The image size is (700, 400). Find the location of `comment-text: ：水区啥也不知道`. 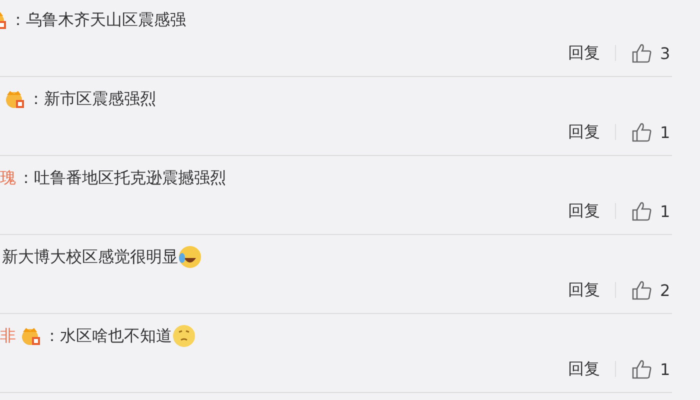

comment-text: ：水区啥也不知道 is located at coordinates (107, 336).